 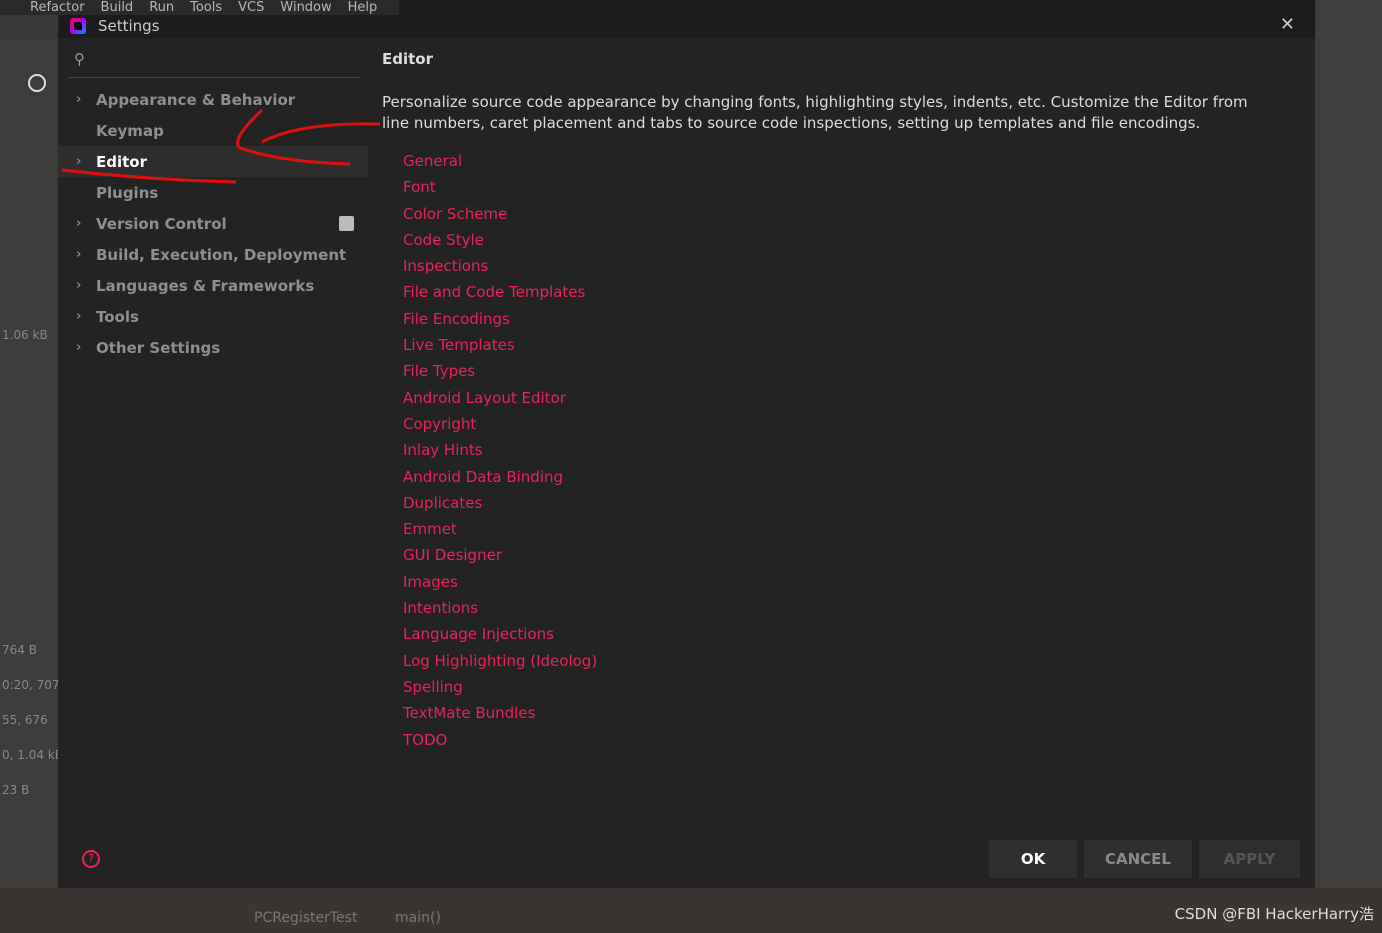 What do you see at coordinates (117, 7) in the screenshot?
I see `menu-build: Build` at bounding box center [117, 7].